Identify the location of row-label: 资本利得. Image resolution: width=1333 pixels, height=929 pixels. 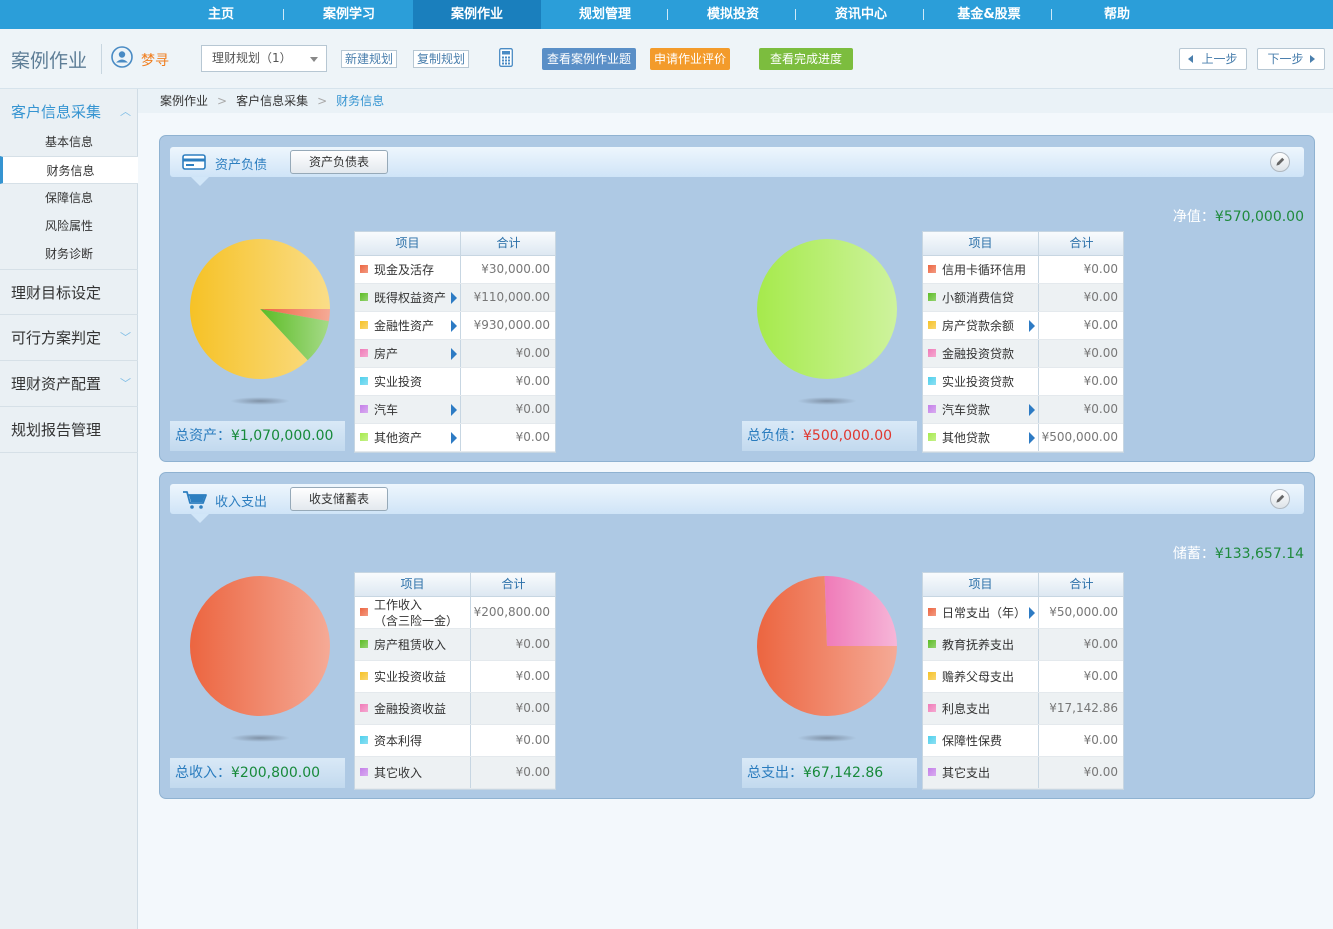
(398, 741).